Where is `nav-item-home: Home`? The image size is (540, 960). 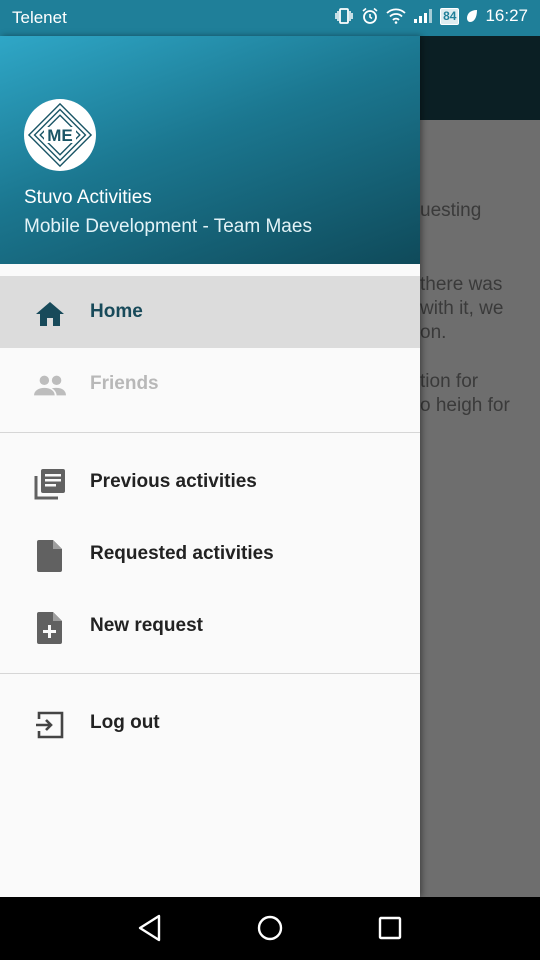 nav-item-home: Home is located at coordinates (210, 312).